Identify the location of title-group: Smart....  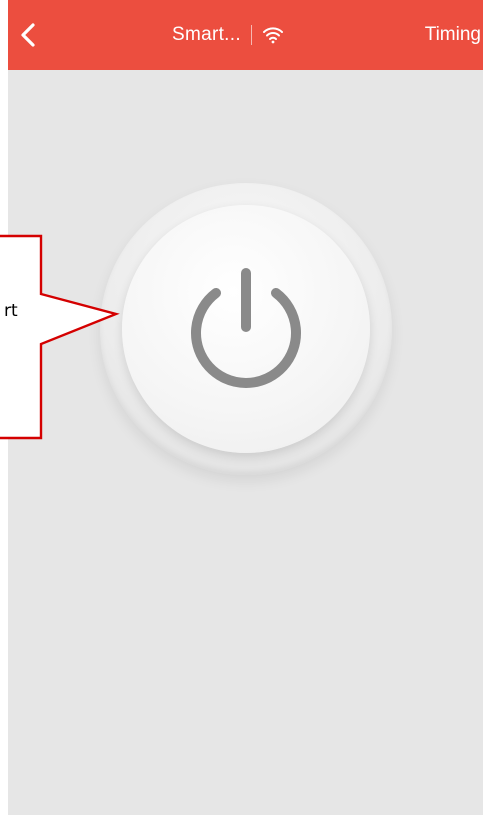
(228, 35).